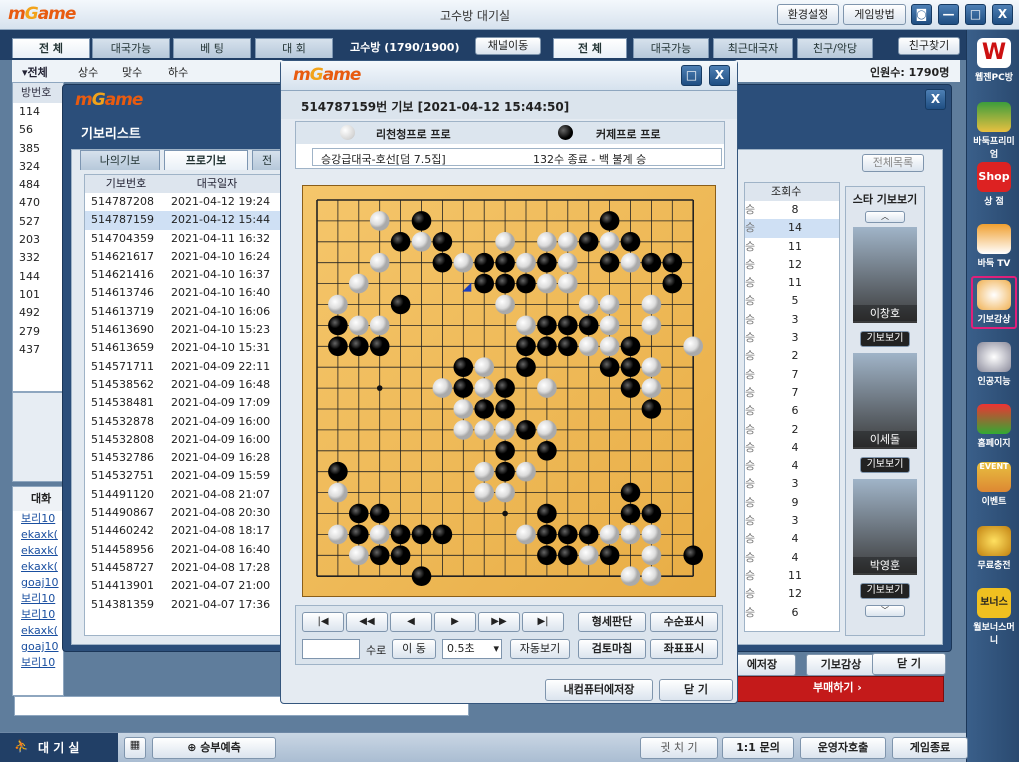  Describe the element at coordinates (184, 531) in the screenshot. I see `gibo-row: 514460242 2021-04-08 18:17` at that location.